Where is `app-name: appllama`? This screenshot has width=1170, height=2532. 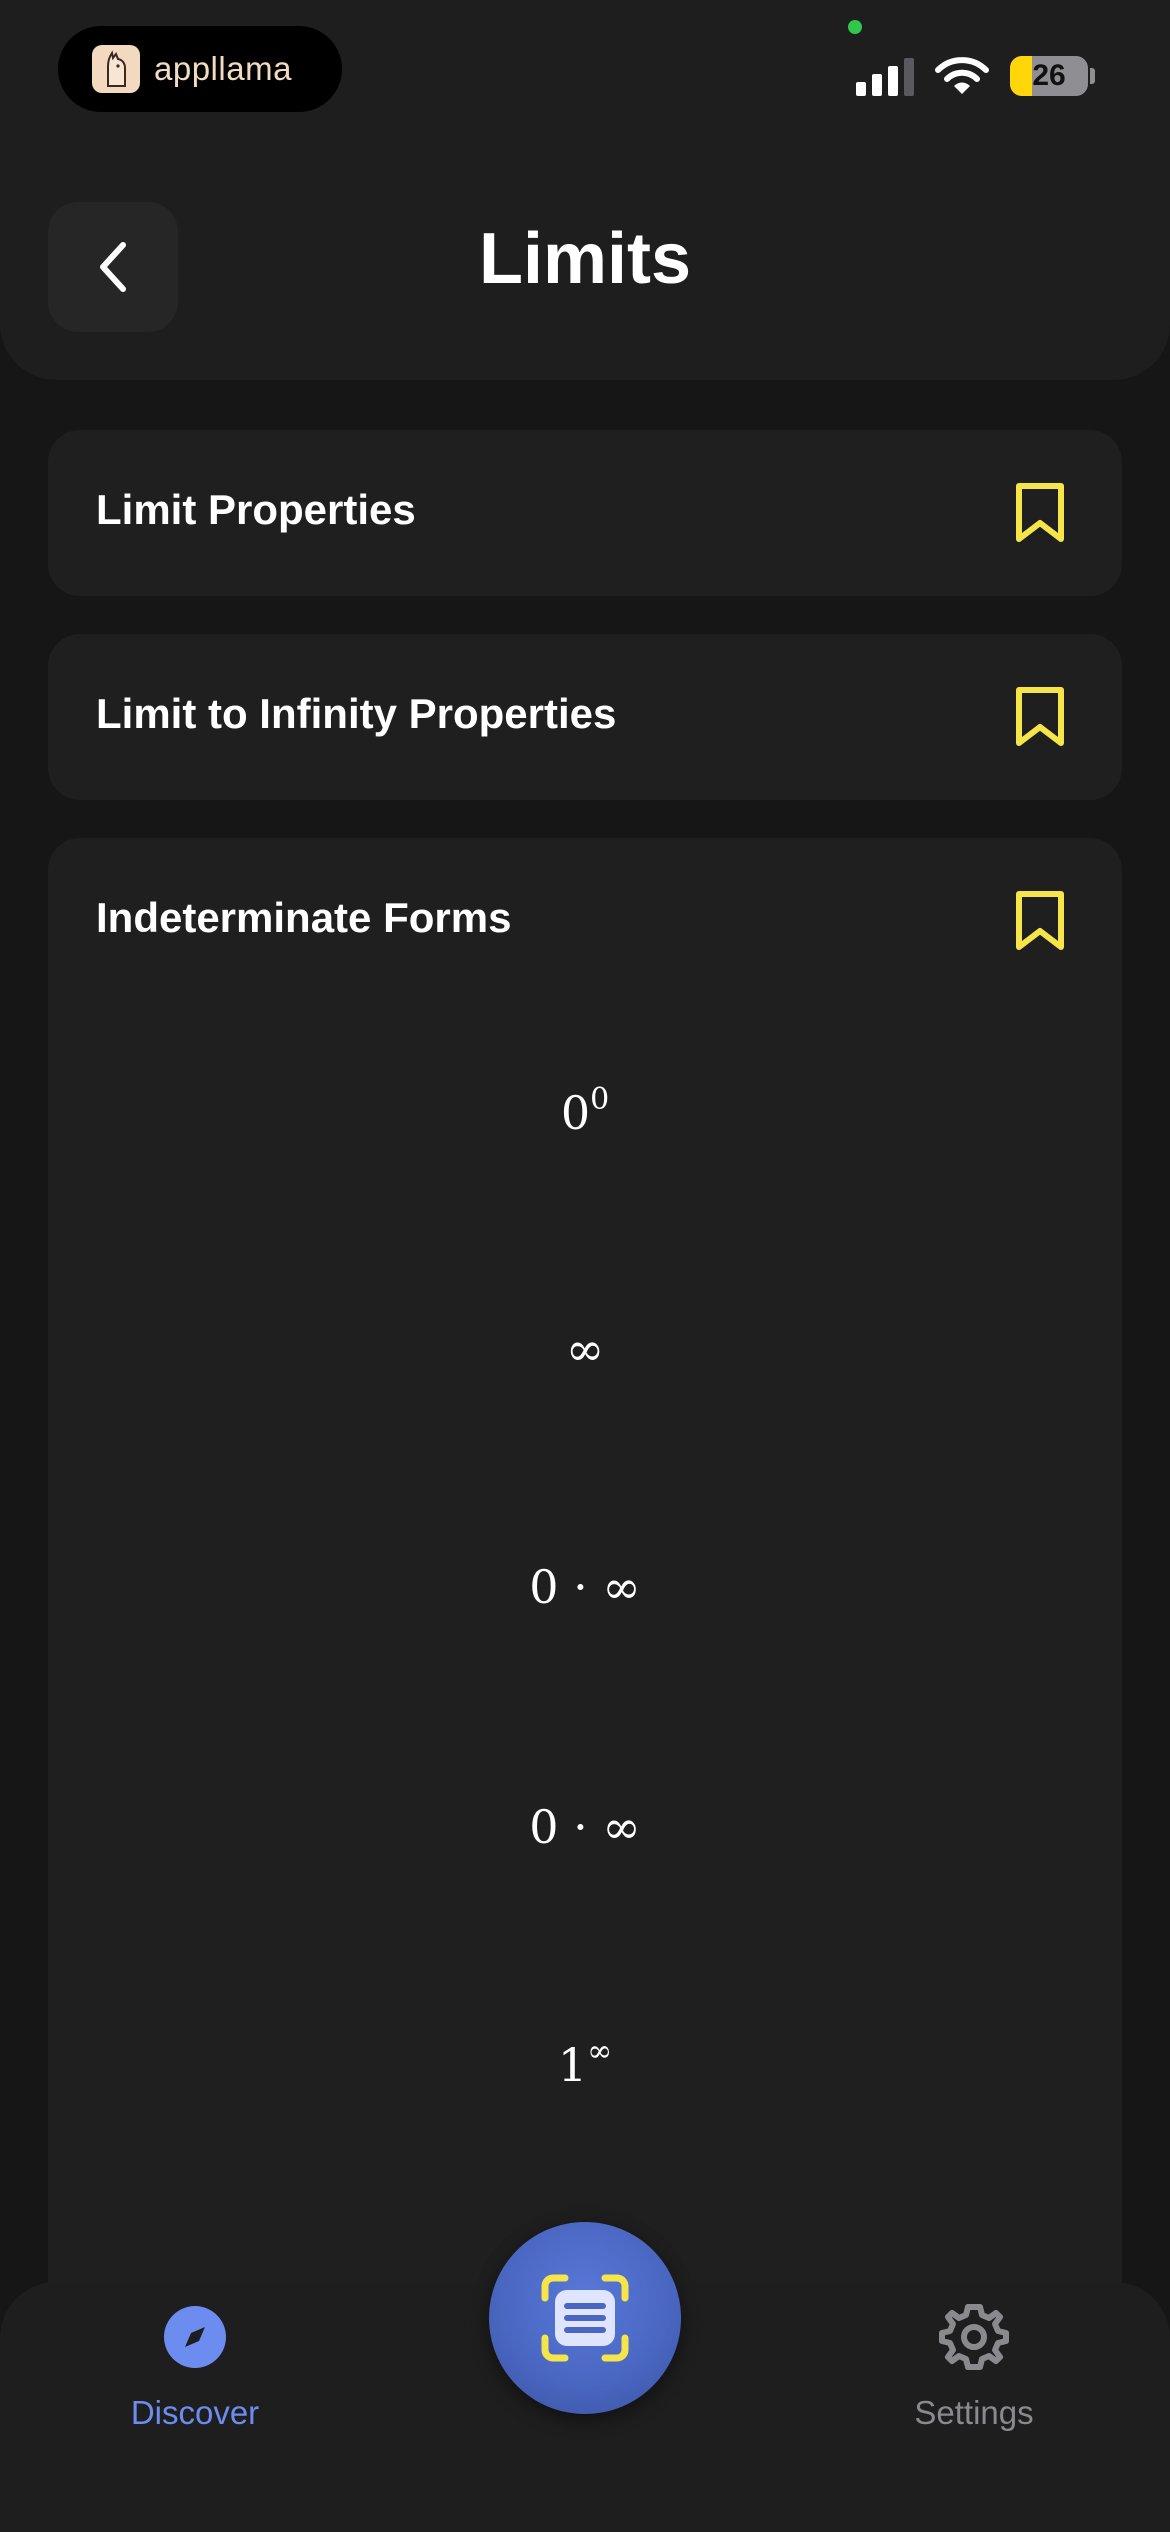
app-name: appllama is located at coordinates (223, 68).